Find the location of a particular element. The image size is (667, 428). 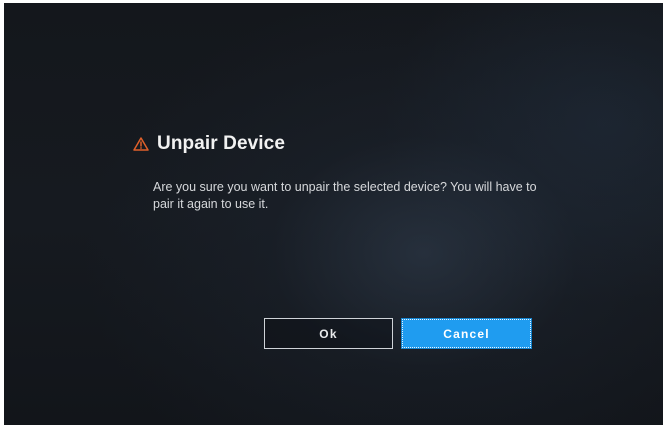

cancel-button-label: Cancel is located at coordinates (466, 333).